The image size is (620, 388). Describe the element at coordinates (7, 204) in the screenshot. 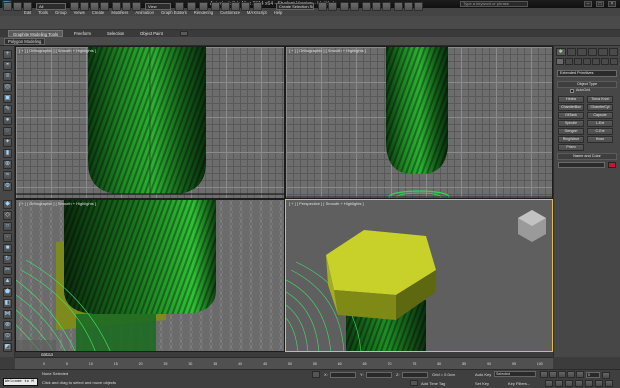

I see `polygon-icon: ◆` at that location.